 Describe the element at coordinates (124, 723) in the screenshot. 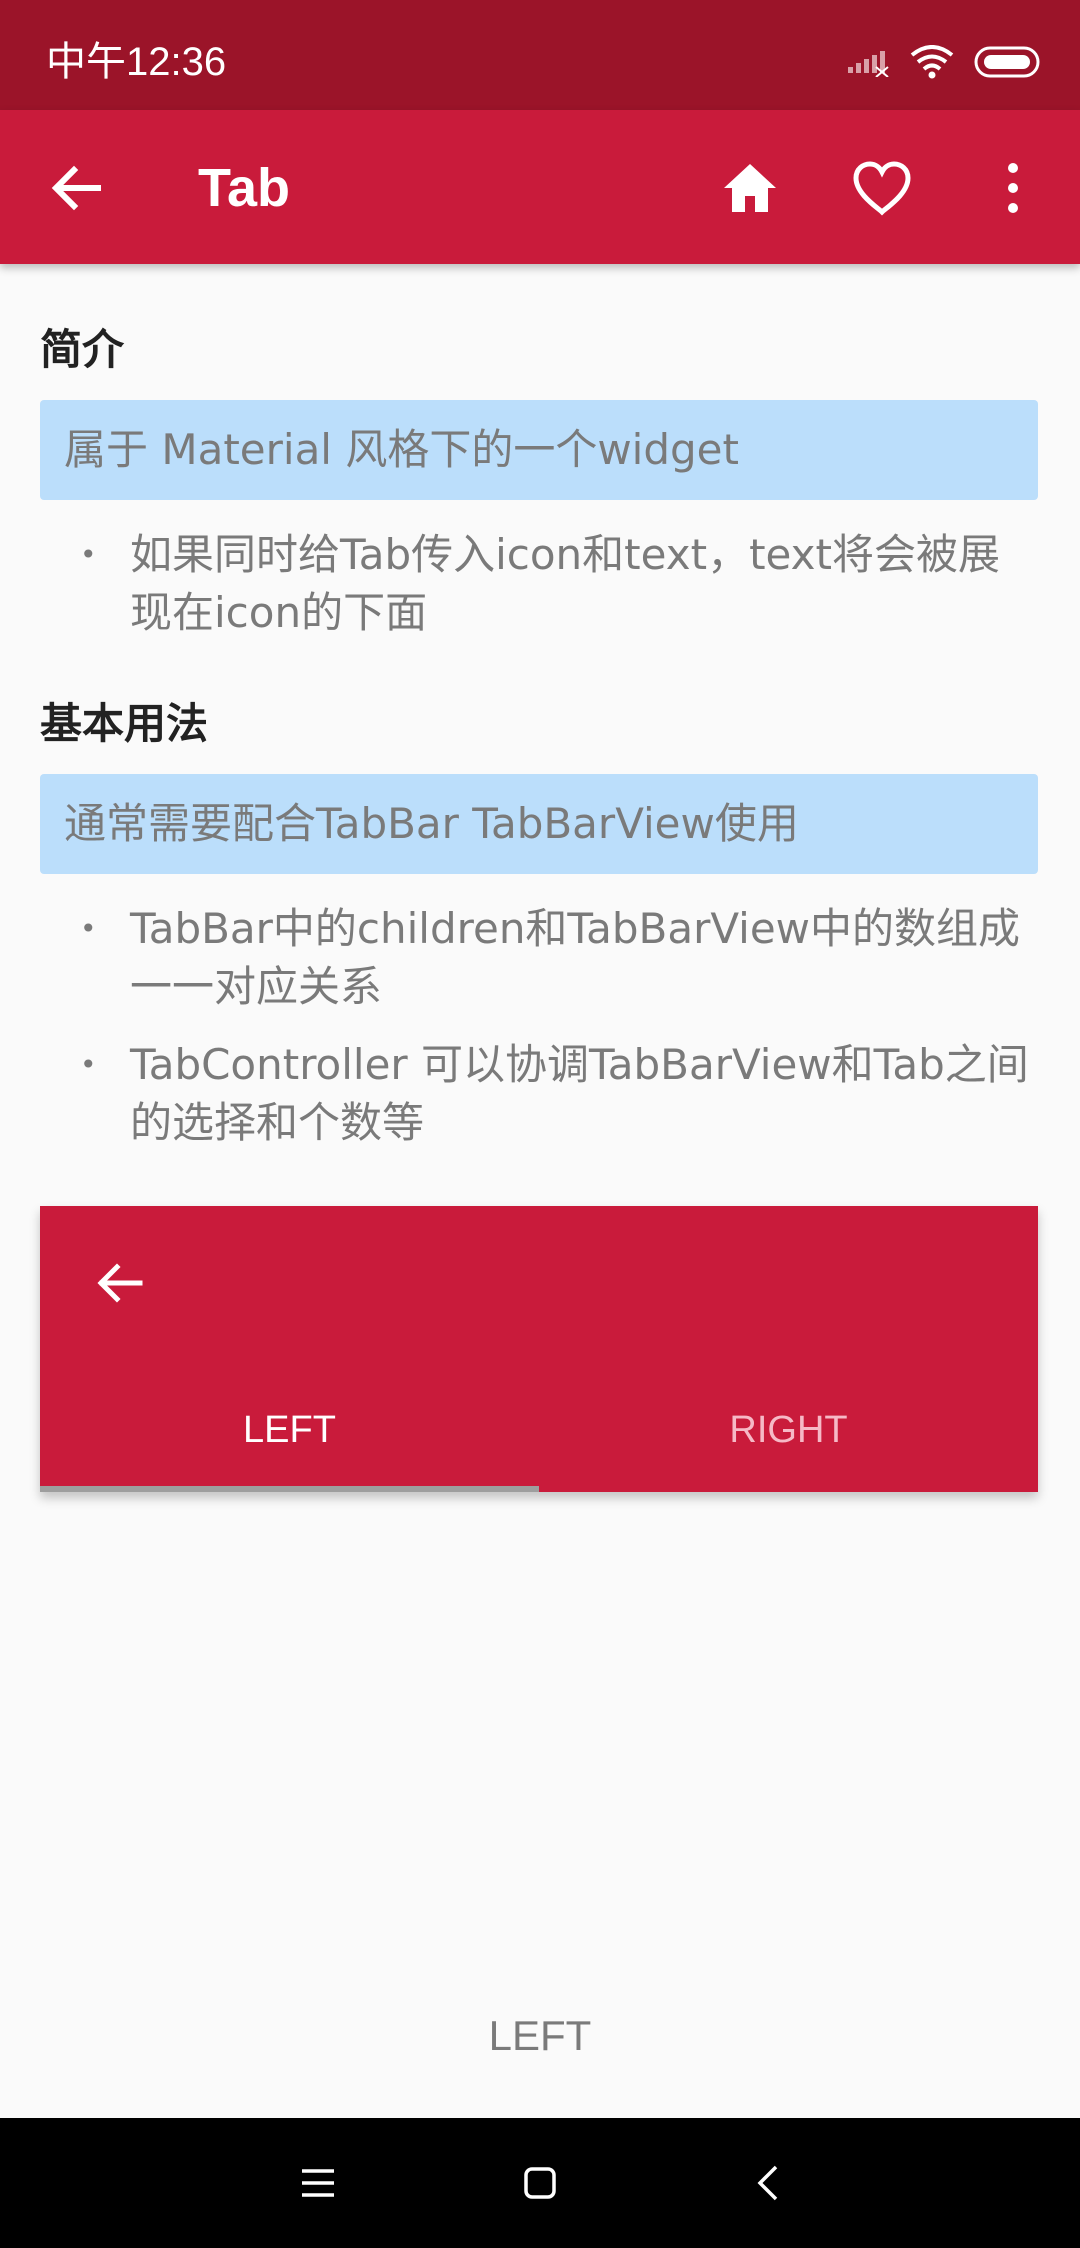

I see `usage-title: 基本用法` at that location.